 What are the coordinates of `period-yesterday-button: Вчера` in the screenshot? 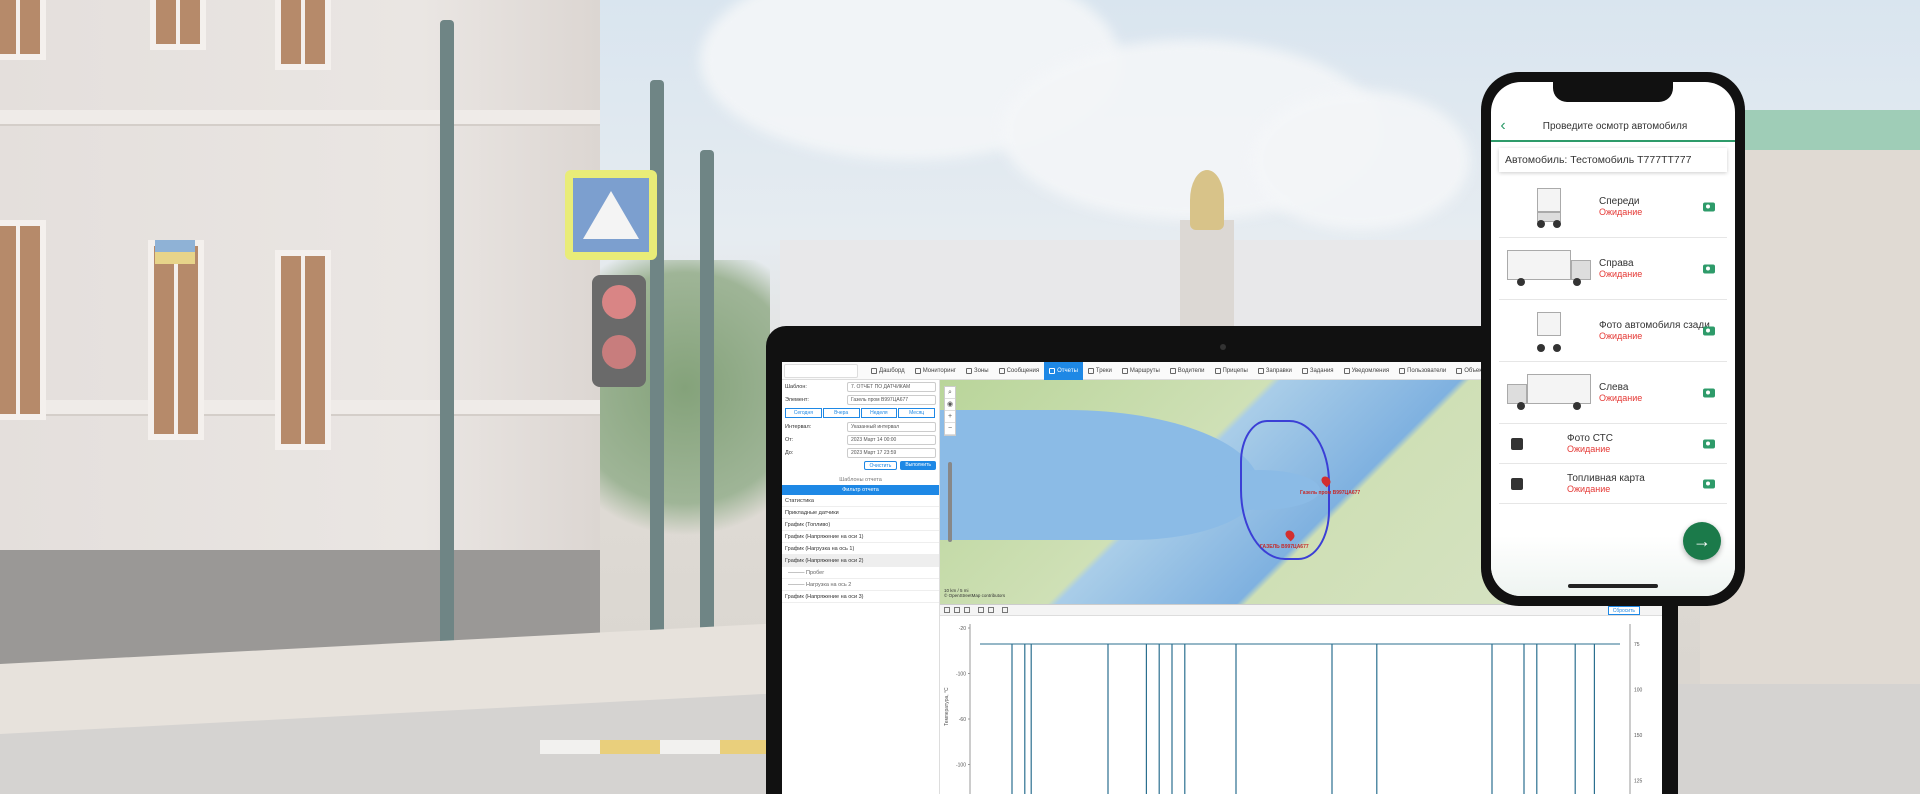 It's located at (841, 413).